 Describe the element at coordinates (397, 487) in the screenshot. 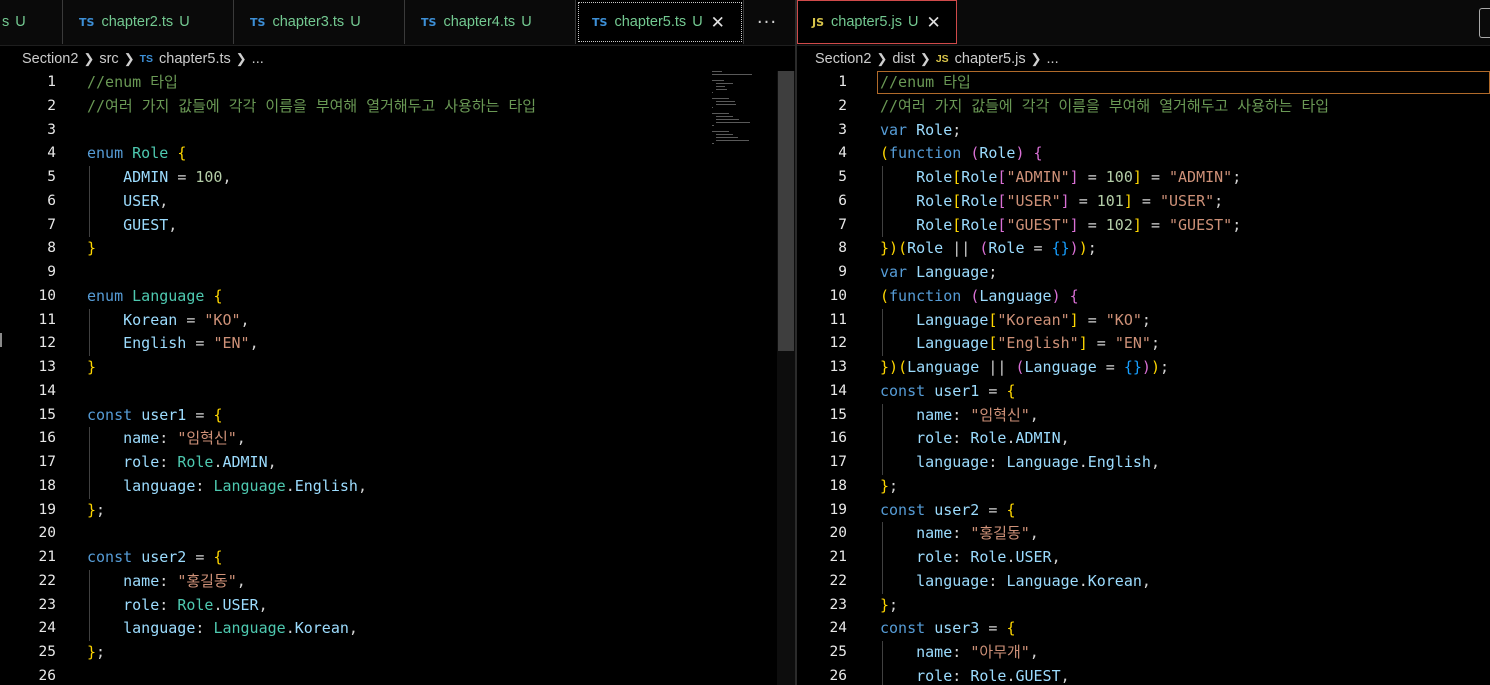

I see `code-line: 18 language: Language.English,` at that location.